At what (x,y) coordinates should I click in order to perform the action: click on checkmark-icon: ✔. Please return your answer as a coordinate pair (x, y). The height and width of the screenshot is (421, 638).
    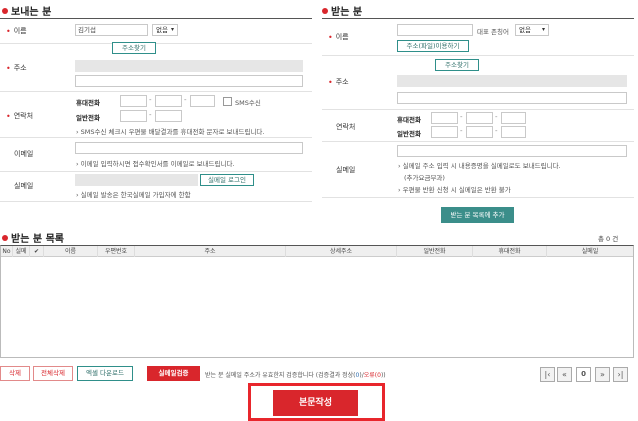
    Looking at the image, I should click on (36, 251).